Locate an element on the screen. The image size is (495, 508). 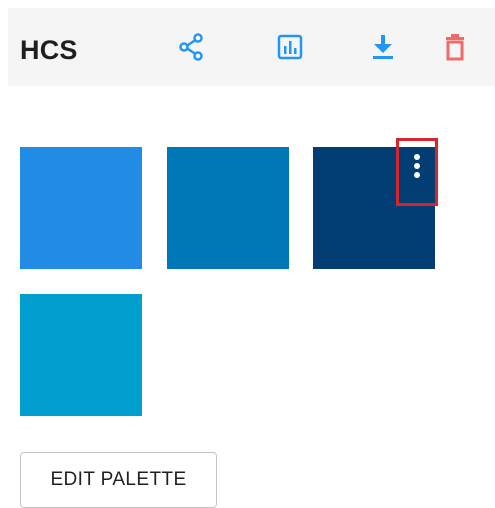
share-button is located at coordinates (191, 47).